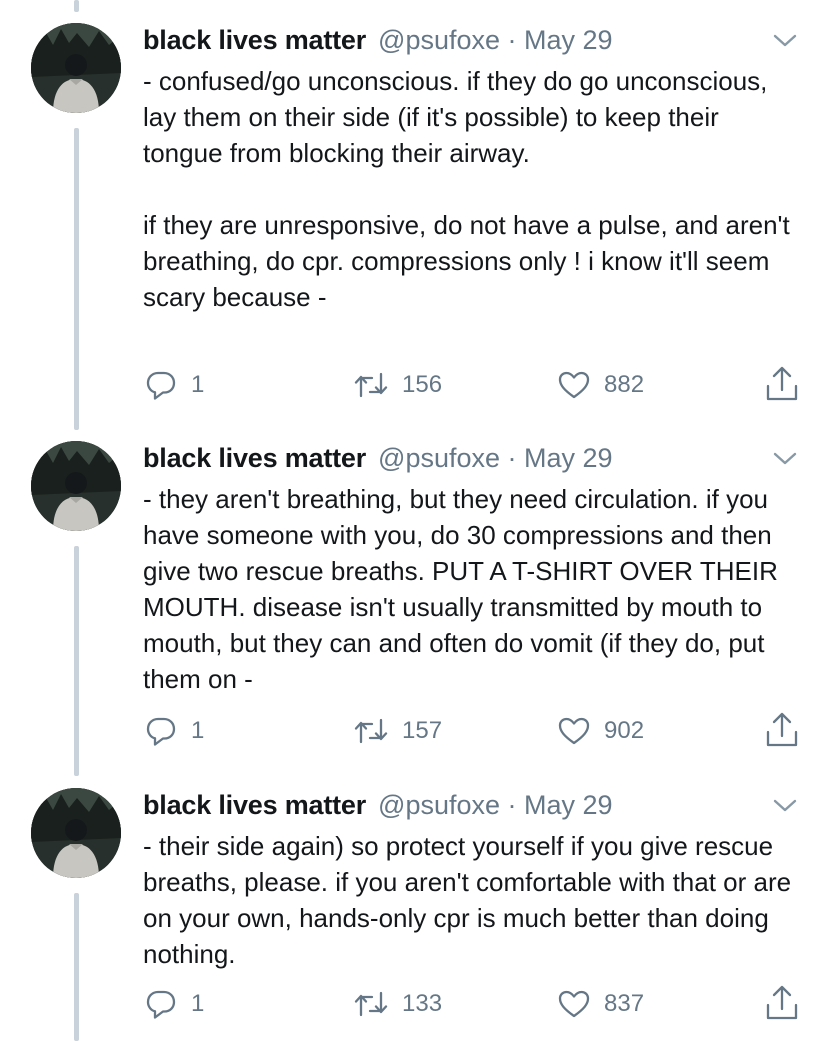 This screenshot has height=1041, width=828. Describe the element at coordinates (398, 385) in the screenshot. I see `retweet-button: 156` at that location.